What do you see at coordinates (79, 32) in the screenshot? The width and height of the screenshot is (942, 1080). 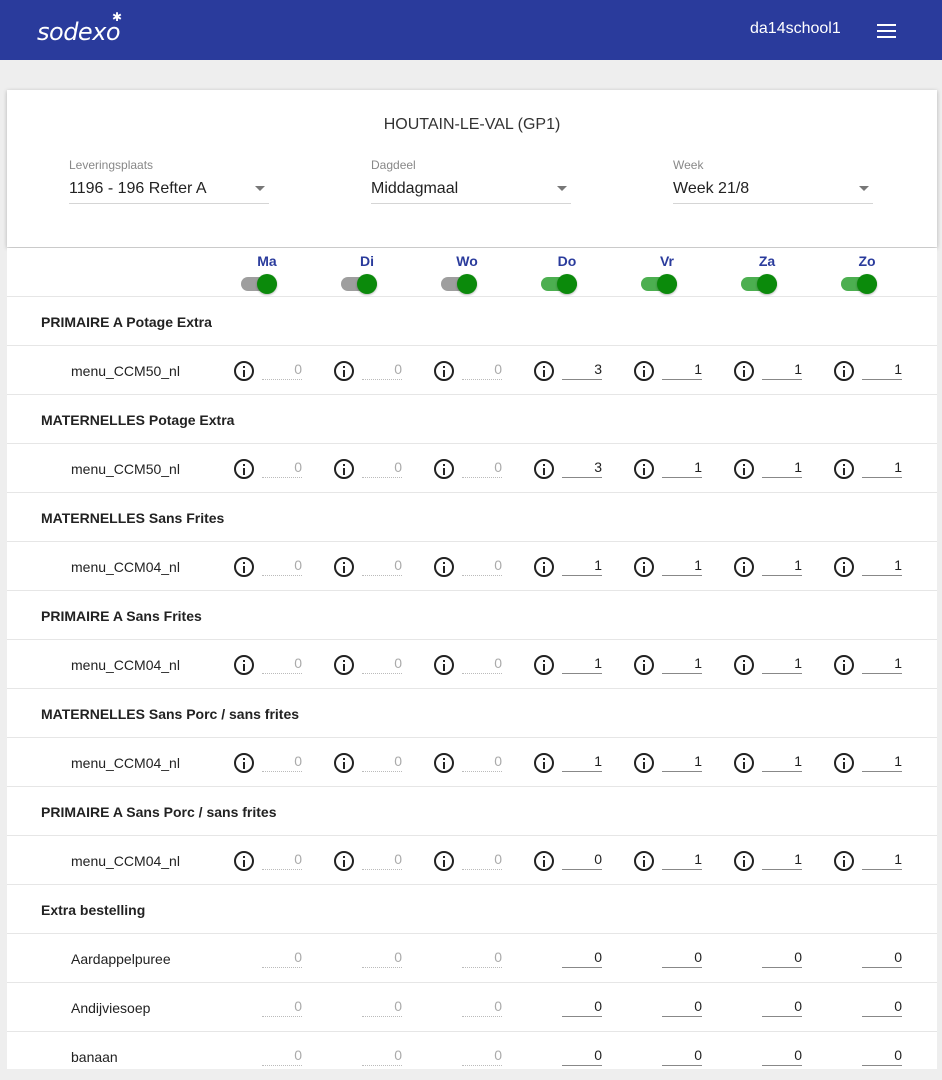 I see `sodexo-logo: sodexo` at bounding box center [79, 32].